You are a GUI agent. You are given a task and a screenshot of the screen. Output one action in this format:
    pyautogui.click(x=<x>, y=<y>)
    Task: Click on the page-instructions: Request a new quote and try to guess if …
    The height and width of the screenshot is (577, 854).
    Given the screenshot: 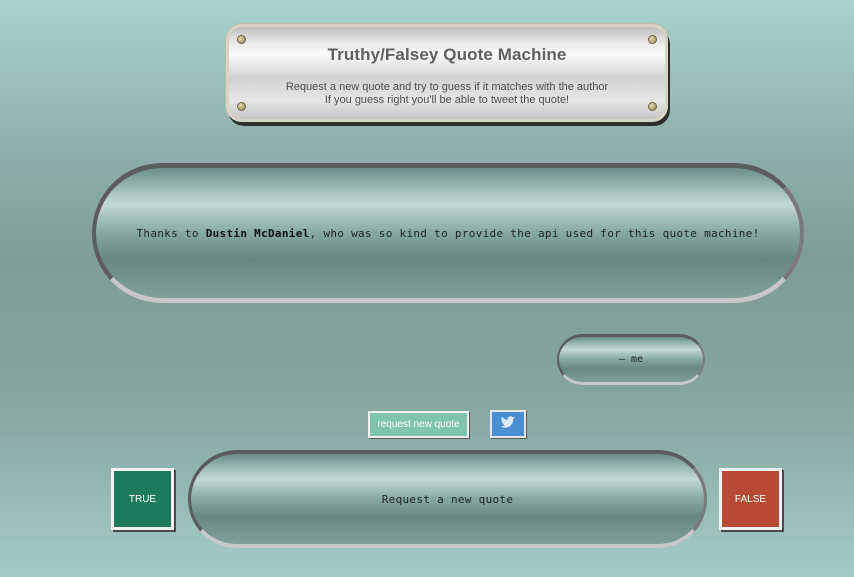 What is the action you would take?
    pyautogui.click(x=447, y=94)
    